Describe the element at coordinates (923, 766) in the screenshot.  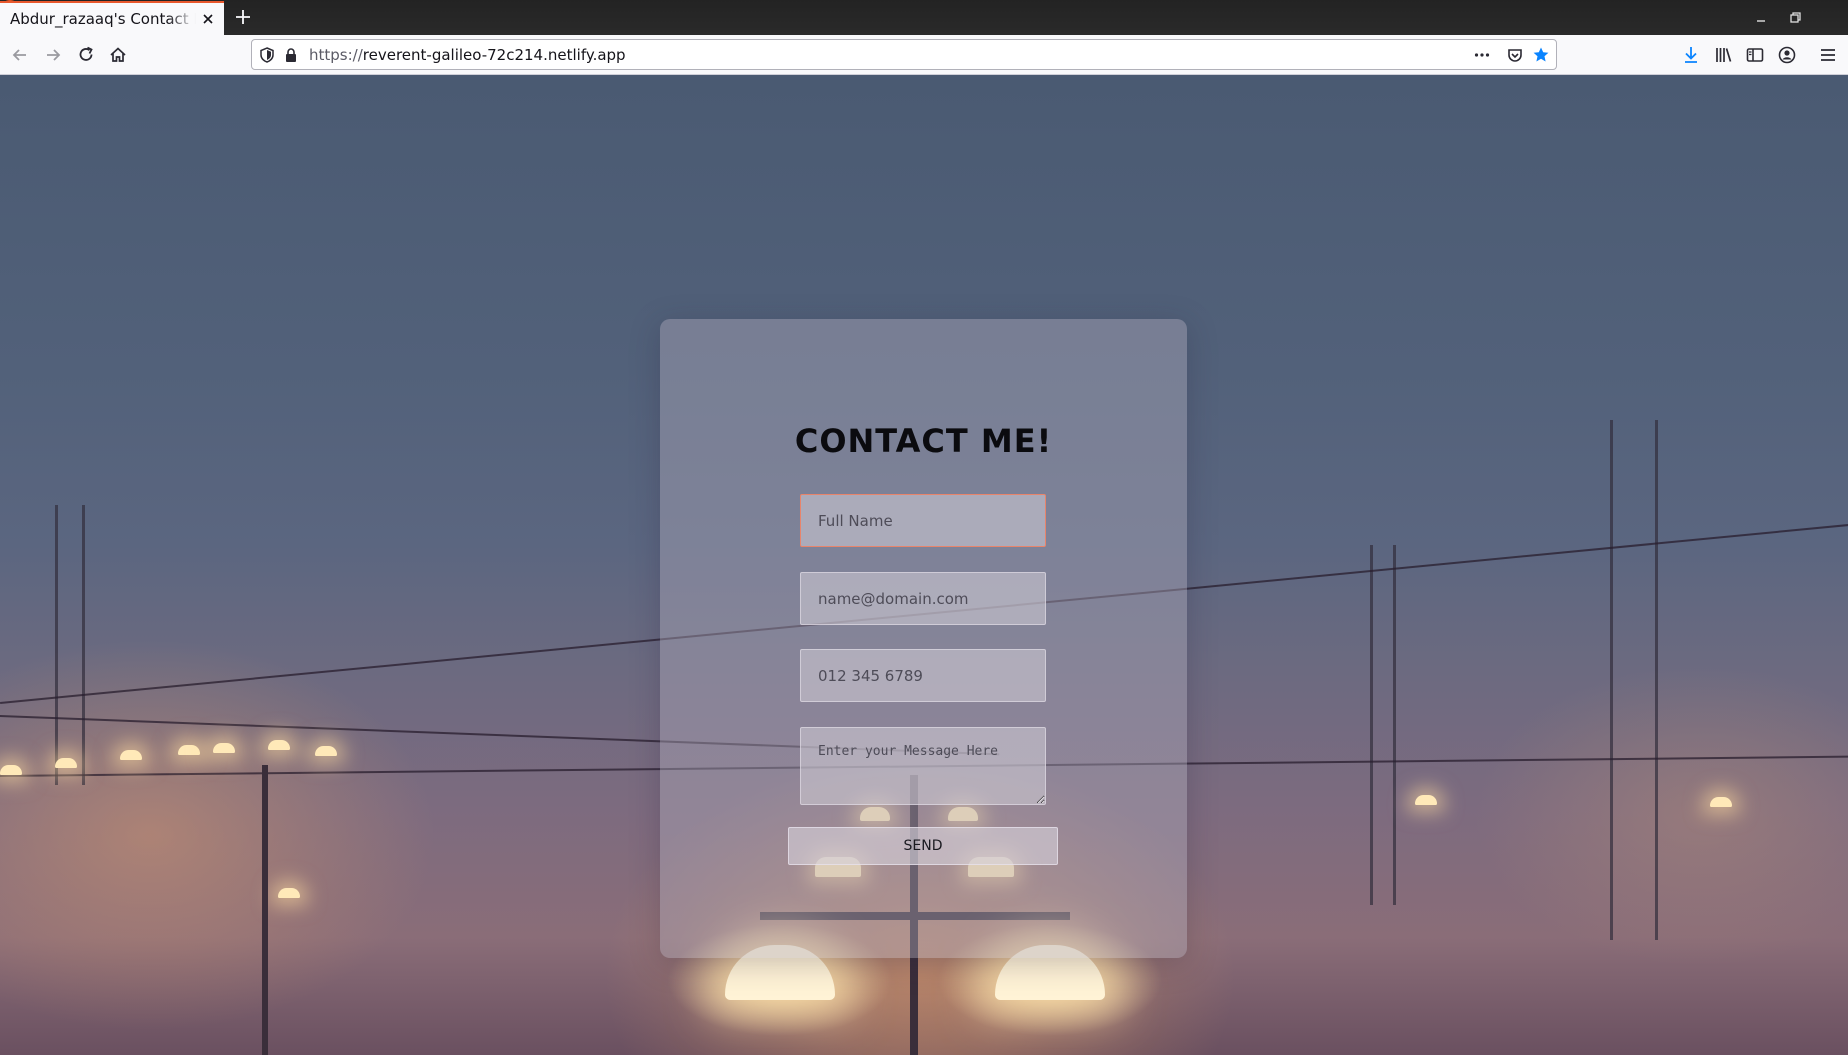
I see `message-textarea` at that location.